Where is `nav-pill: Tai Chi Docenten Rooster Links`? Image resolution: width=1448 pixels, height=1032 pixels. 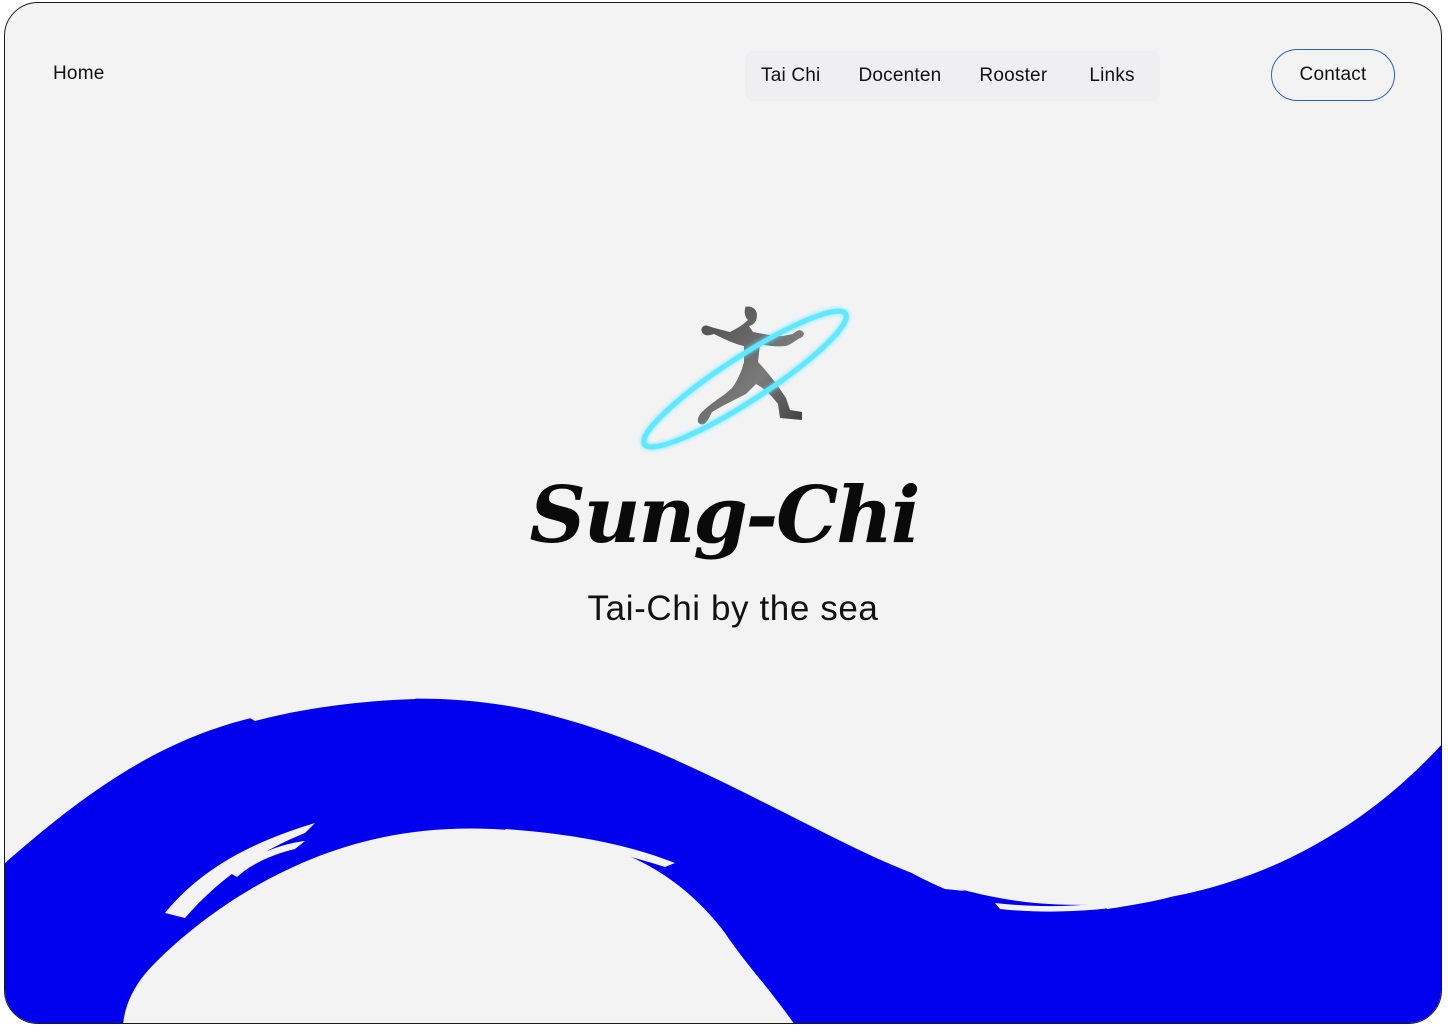
nav-pill: Tai Chi Docenten Rooster Links is located at coordinates (952, 76).